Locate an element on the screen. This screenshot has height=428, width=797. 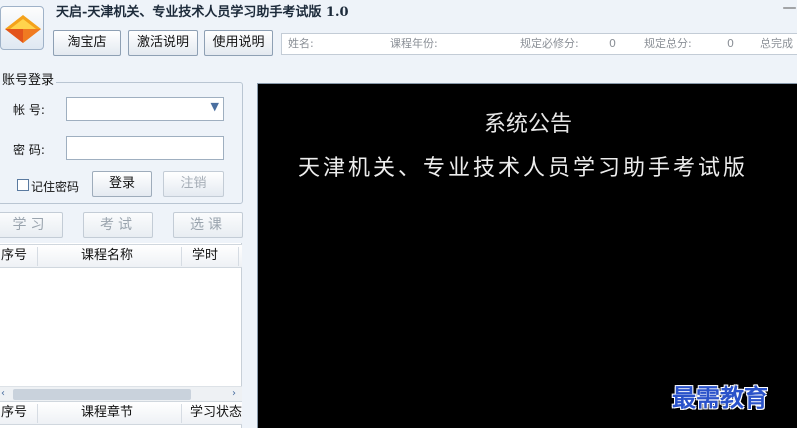
logo-diamond-icon is located at coordinates (23, 29).